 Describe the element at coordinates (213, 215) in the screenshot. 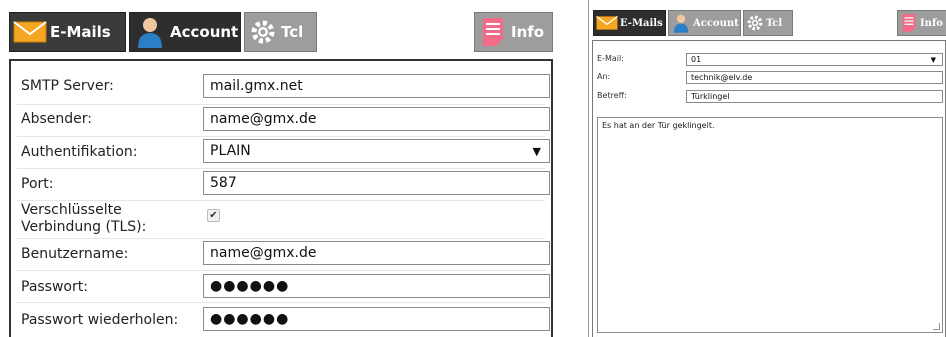

I see `tls-checkbox: ✔` at that location.